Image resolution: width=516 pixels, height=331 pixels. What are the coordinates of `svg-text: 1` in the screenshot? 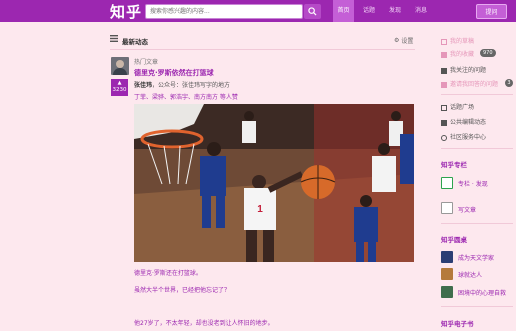 It's located at (260, 209).